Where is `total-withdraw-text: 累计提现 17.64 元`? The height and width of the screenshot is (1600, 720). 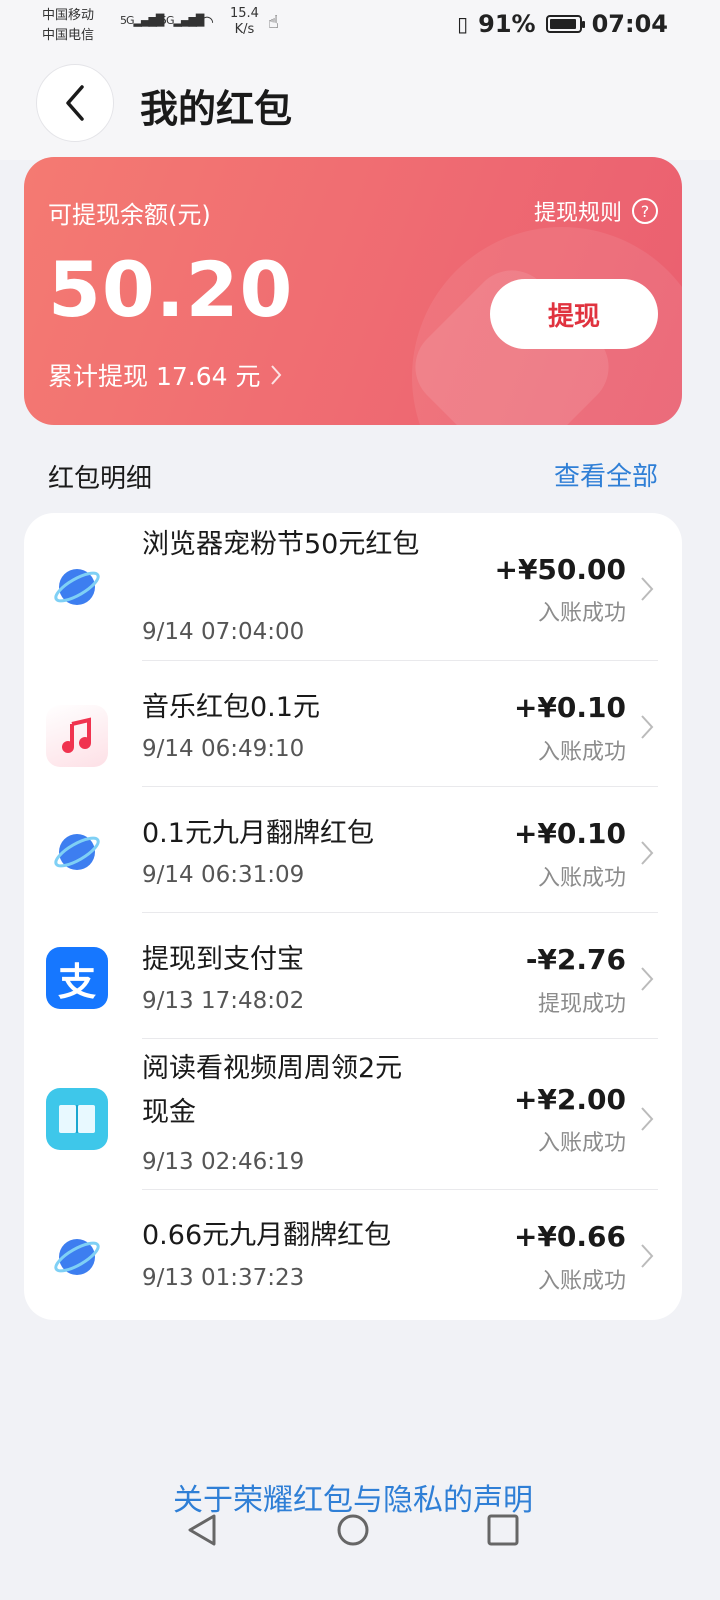 total-withdraw-text: 累计提现 17.64 元 is located at coordinates (154, 376).